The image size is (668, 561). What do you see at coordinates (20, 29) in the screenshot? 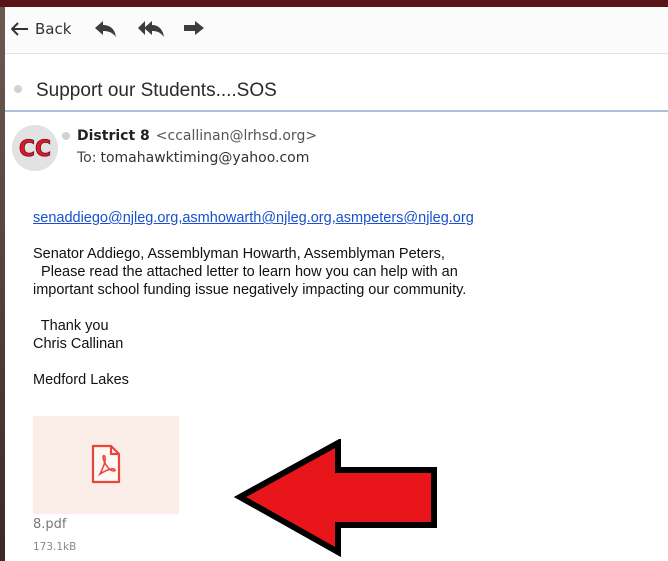
I see `arrow-left-icon` at bounding box center [20, 29].